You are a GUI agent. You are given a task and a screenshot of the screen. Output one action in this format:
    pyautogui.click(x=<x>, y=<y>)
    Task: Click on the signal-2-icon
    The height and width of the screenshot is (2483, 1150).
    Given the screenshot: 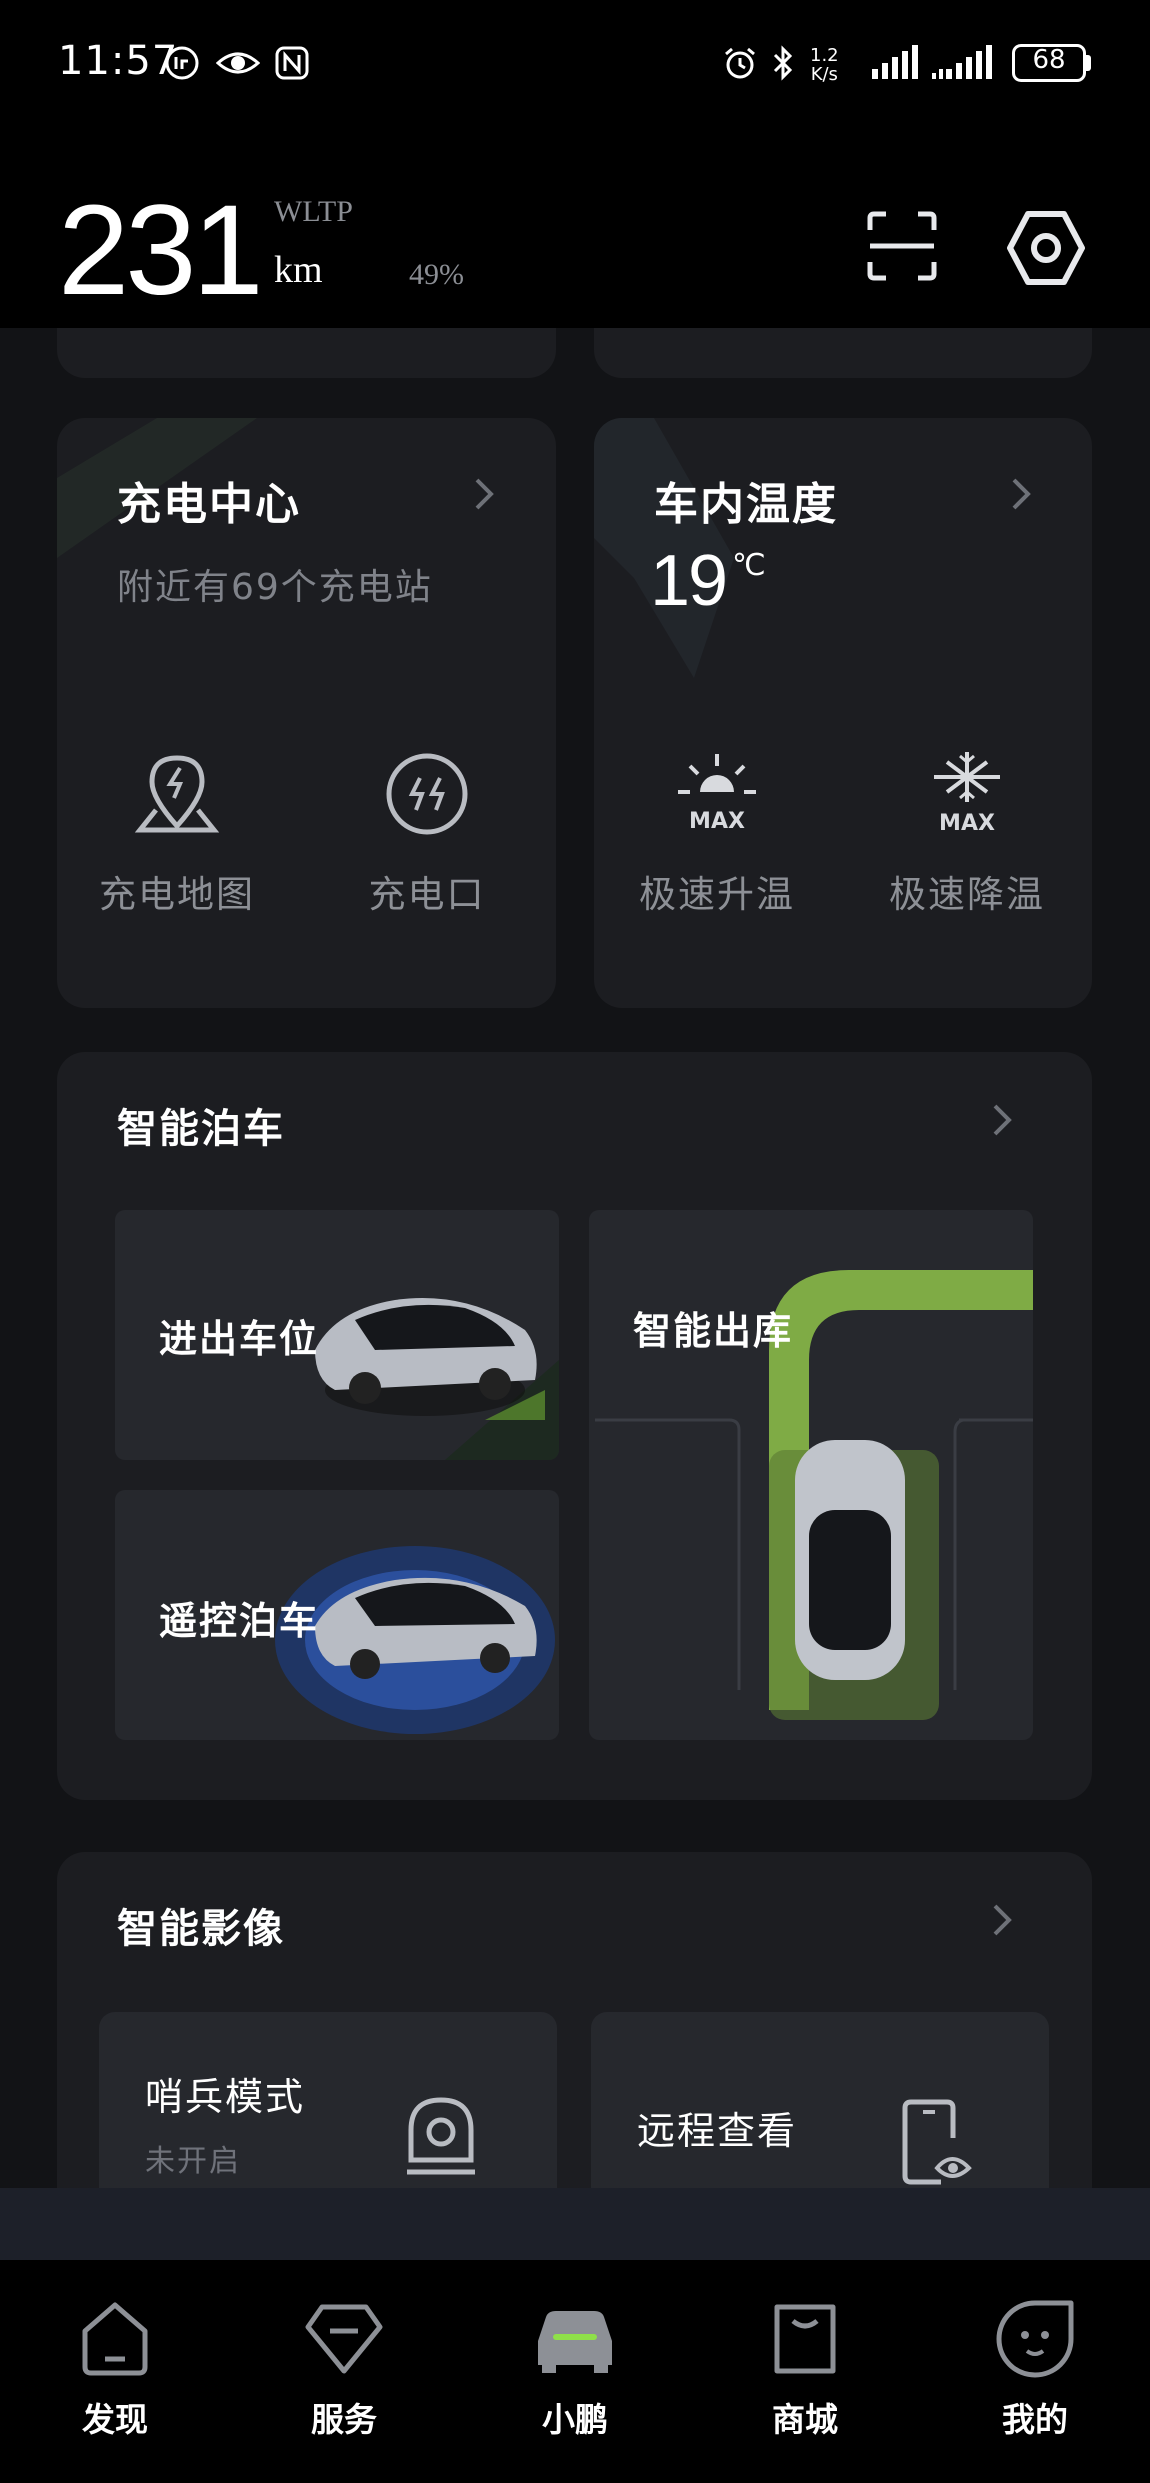 What is the action you would take?
    pyautogui.click(x=962, y=62)
    